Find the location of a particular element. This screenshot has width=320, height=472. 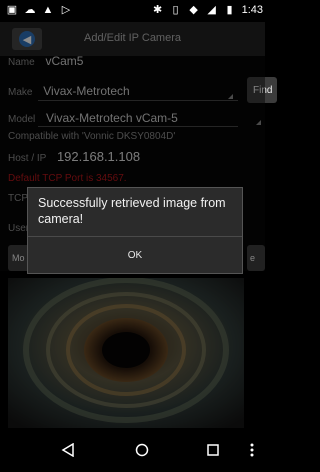

bluetooth-icon: ✱ is located at coordinates (157, 10).